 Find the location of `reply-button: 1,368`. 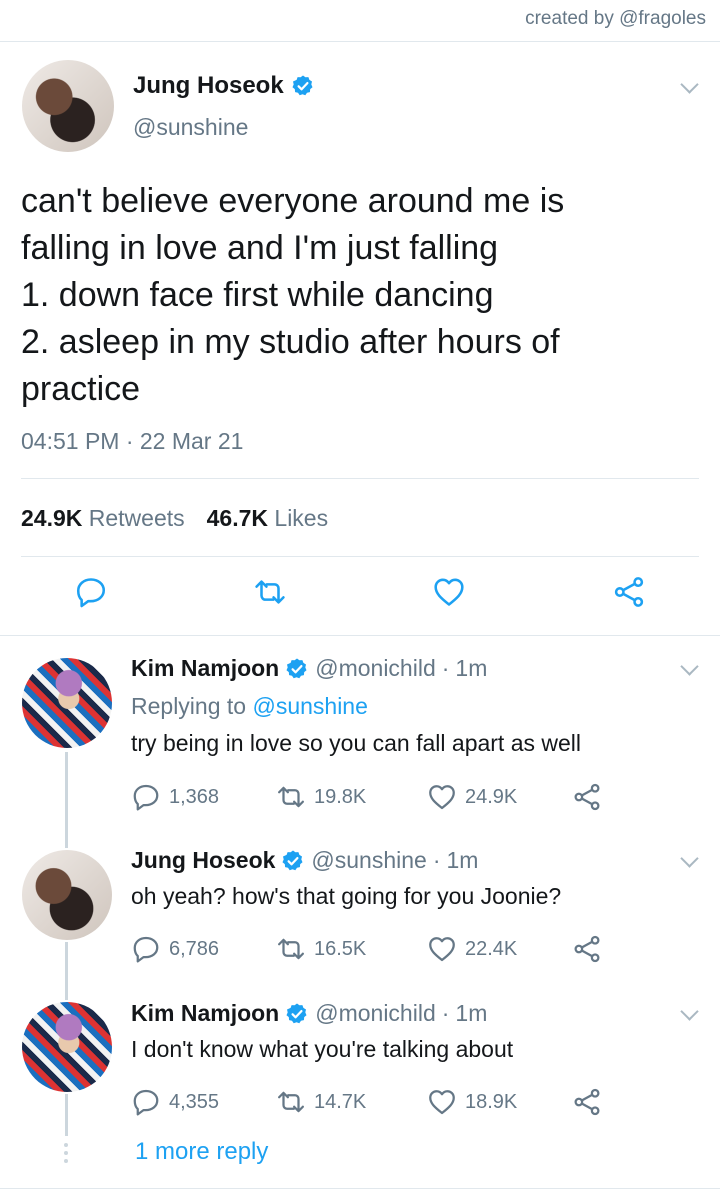

reply-button: 1,368 is located at coordinates (175, 797).